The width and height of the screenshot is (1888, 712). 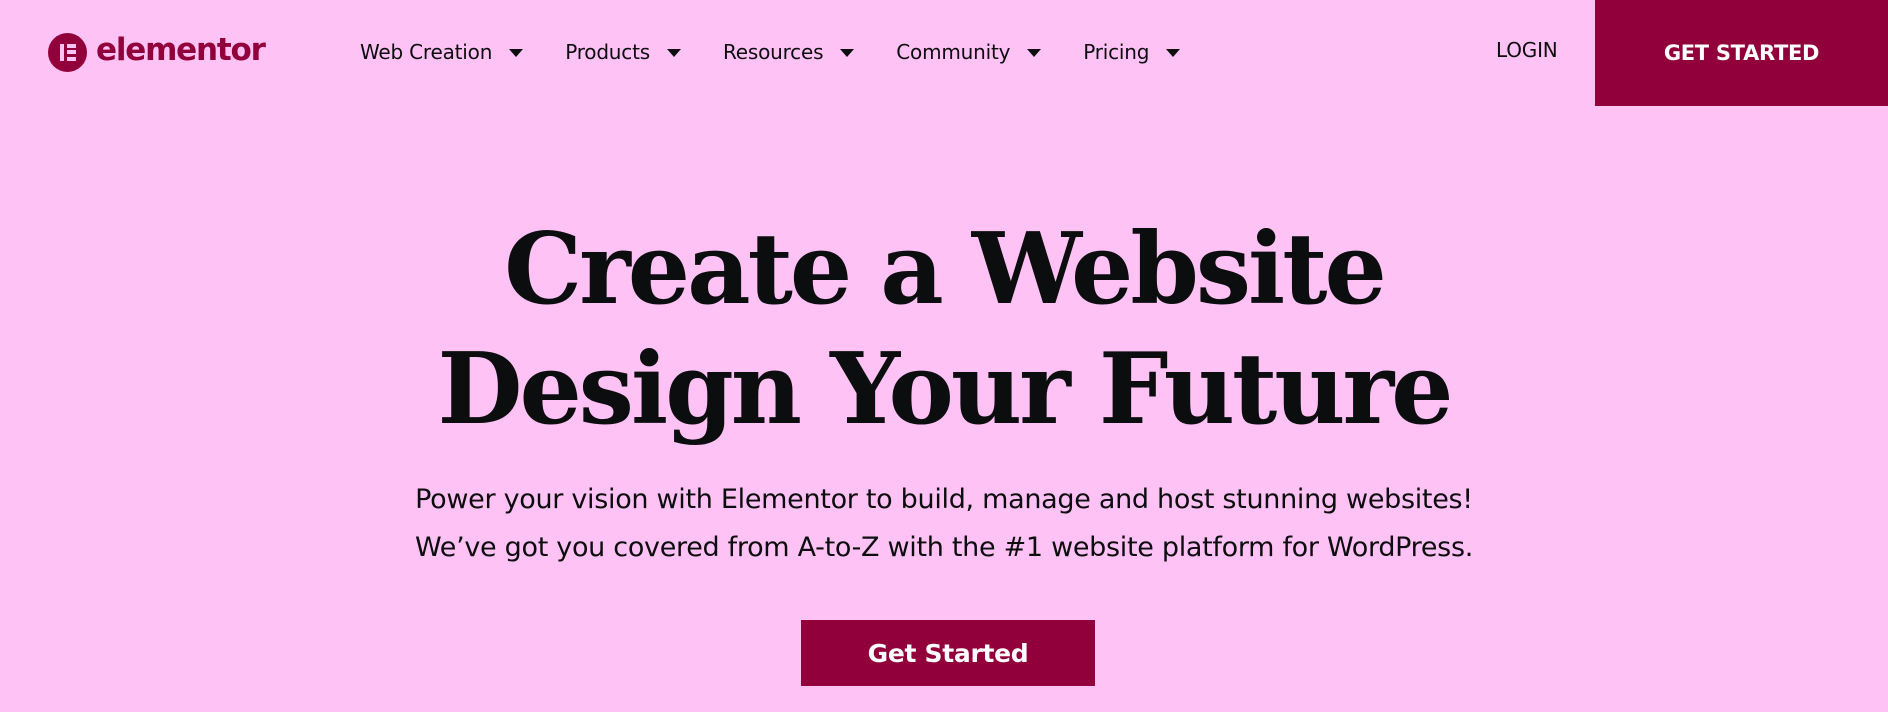 I want to click on nav-item-products: Products, so click(x=623, y=52).